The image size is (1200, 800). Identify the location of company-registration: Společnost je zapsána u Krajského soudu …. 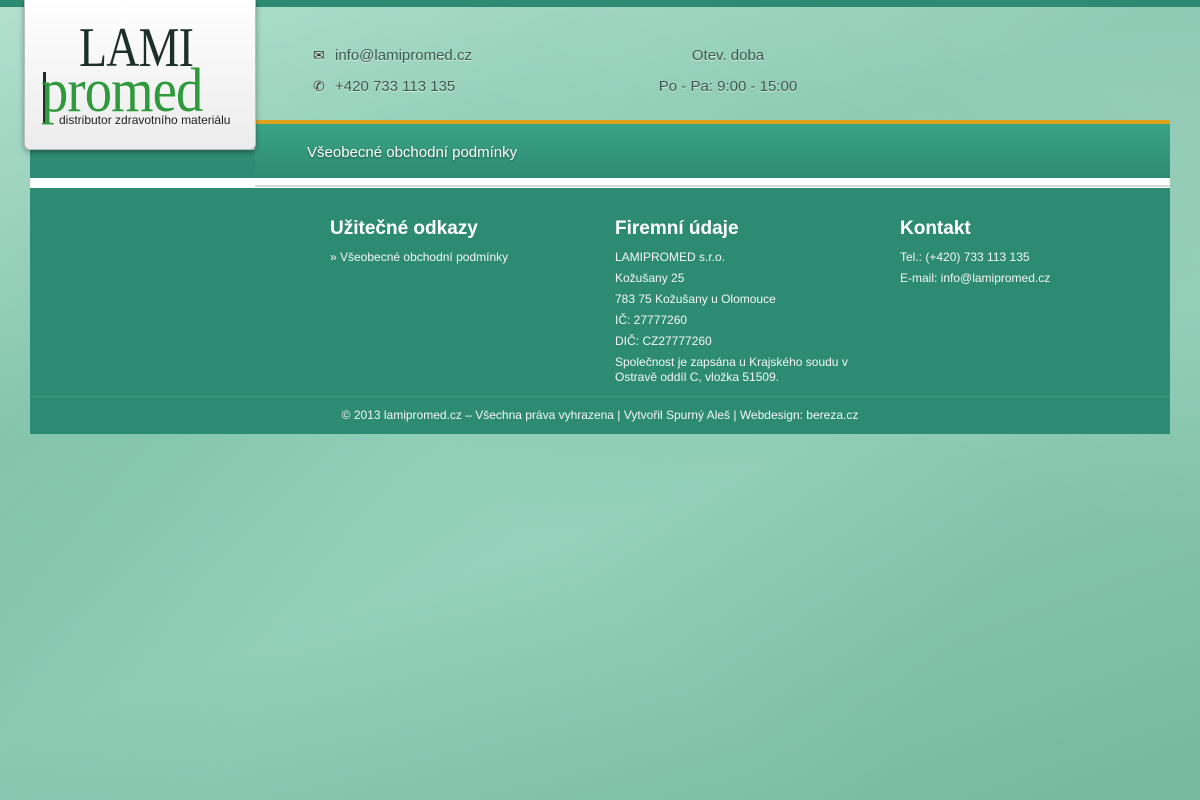
(731, 369).